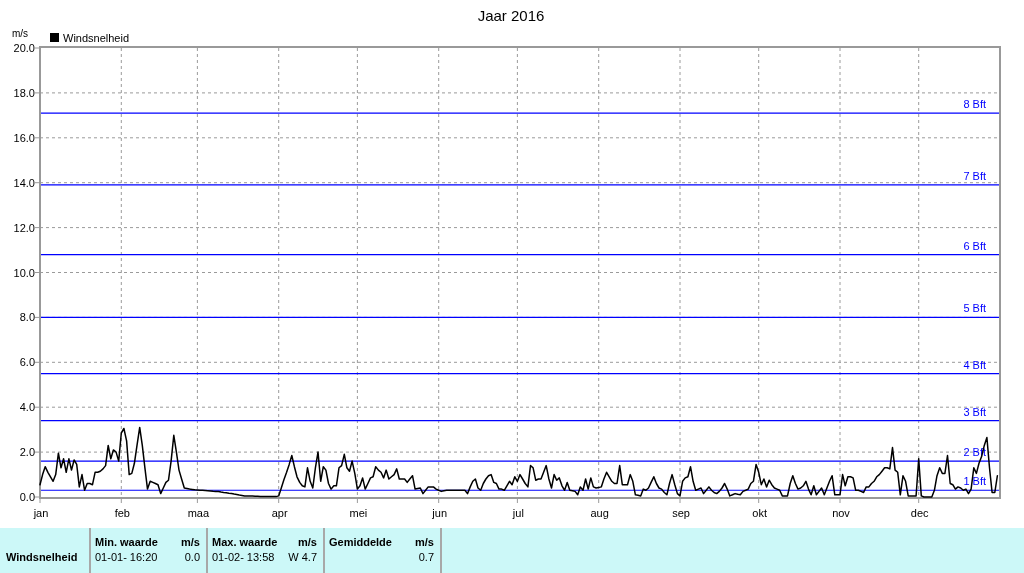  Describe the element at coordinates (245, 542) in the screenshot. I see `column-header: Max. waarde` at that location.